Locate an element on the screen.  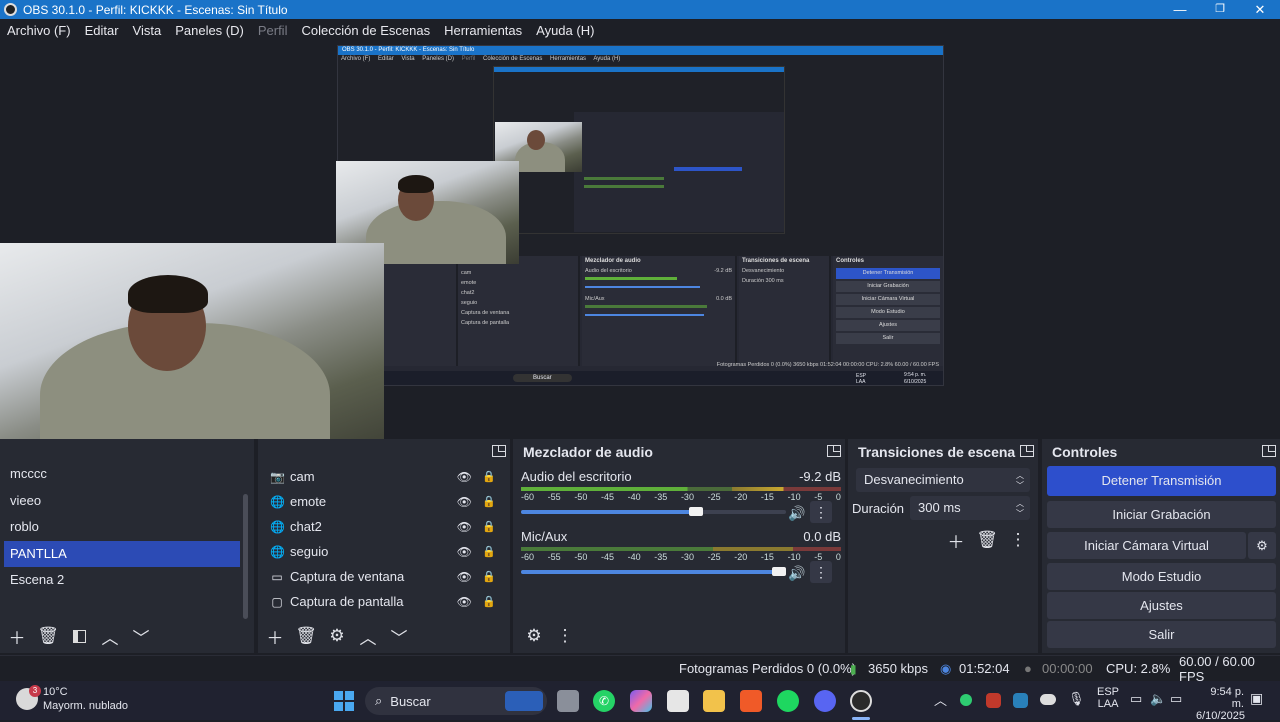
duration-spinbox: 300 ms ︿ ﹀ is located at coordinates (970, 508).